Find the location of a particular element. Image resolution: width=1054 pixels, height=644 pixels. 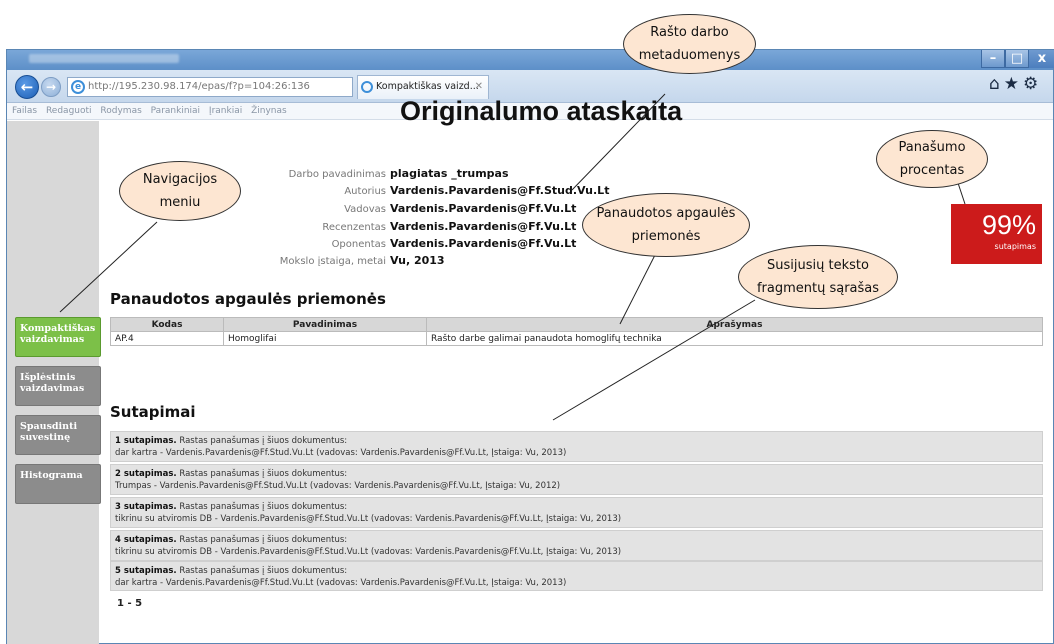

callout-line: fragmentų sąrašas is located at coordinates (818, 288).